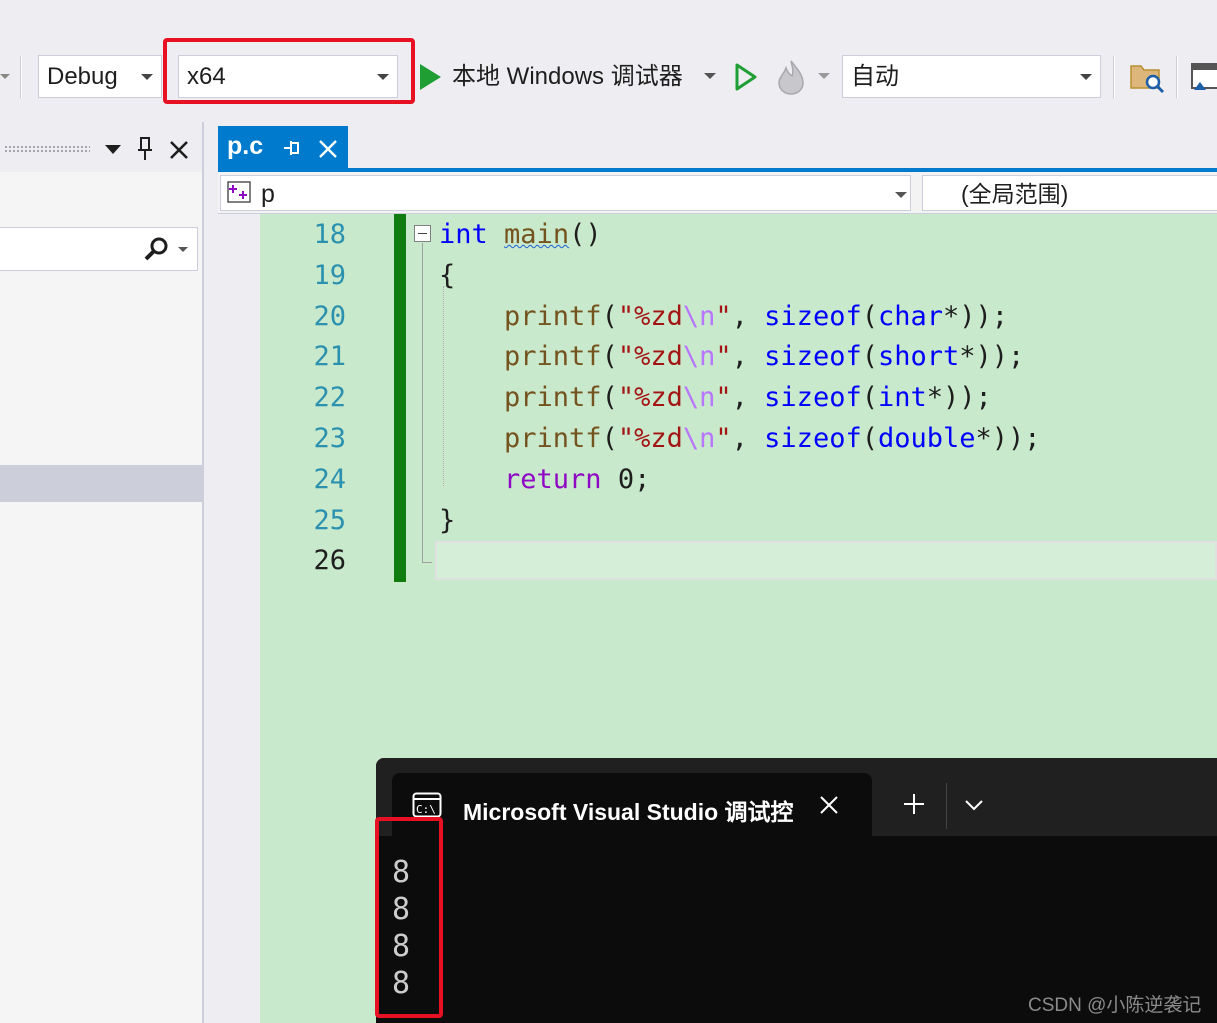 The image size is (1217, 1023). I want to click on titlebar-divider, so click(946, 806).